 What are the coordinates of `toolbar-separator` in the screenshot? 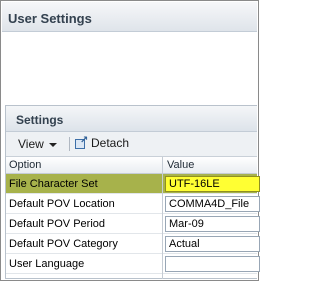 It's located at (69, 144).